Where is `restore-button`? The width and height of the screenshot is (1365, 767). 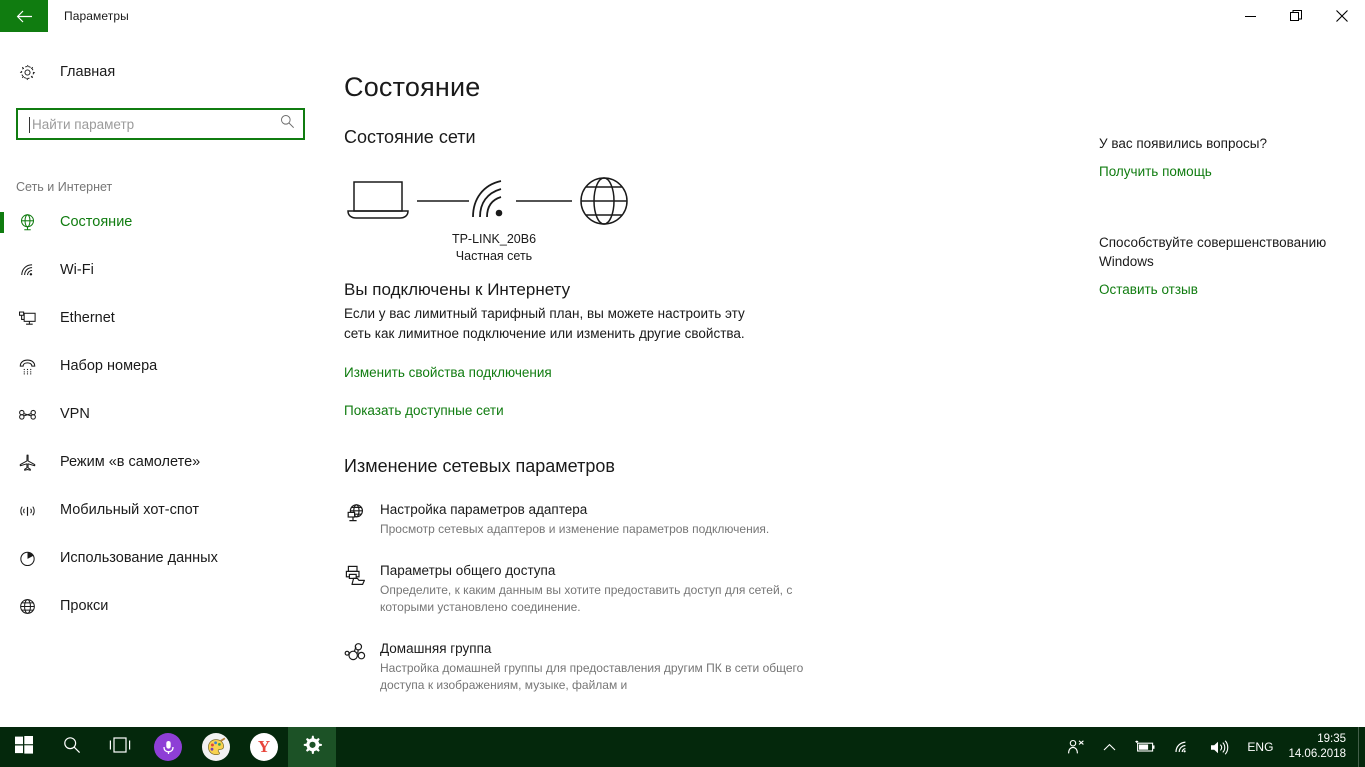
restore-button is located at coordinates (1296, 16).